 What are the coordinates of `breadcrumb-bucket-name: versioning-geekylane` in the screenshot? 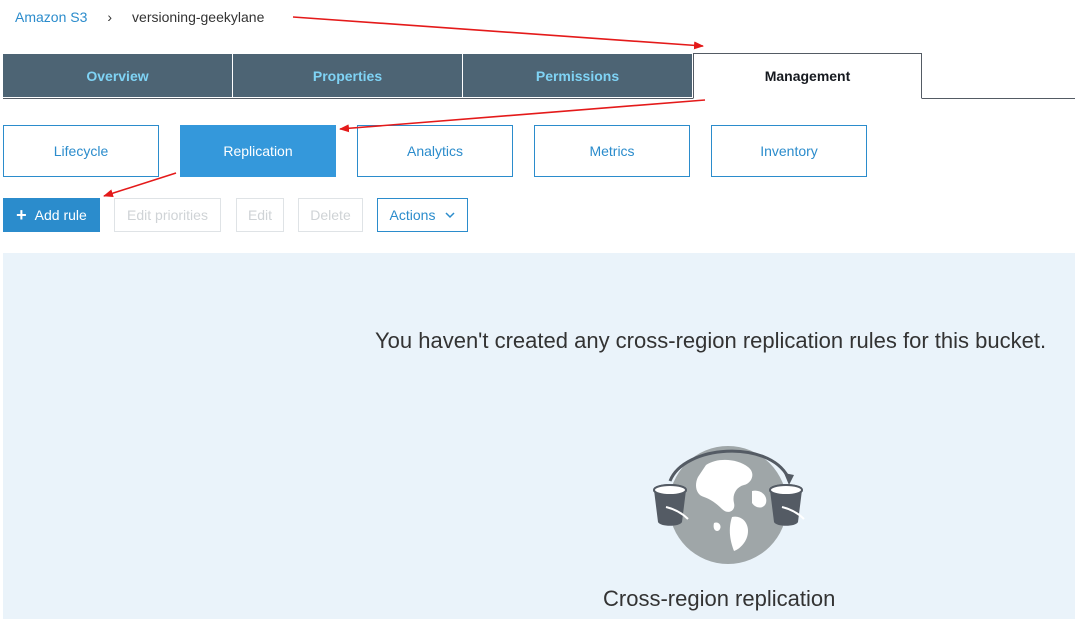 It's located at (198, 17).